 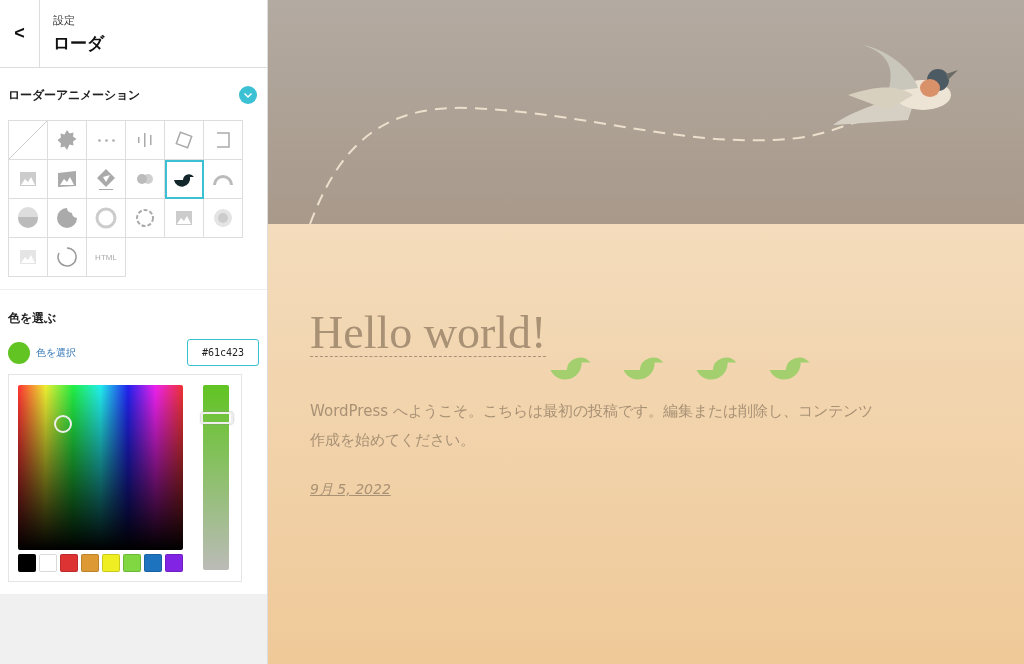 I want to click on section-title: 色を選ぶ, so click(x=32, y=318).